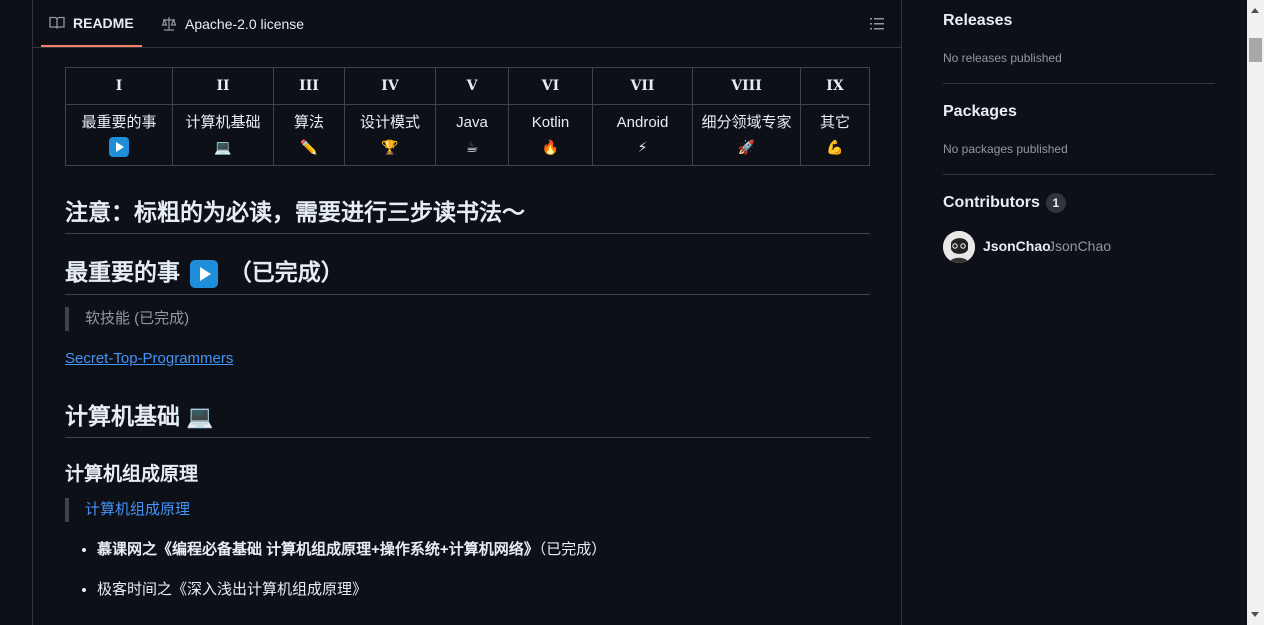 Image resolution: width=1264 pixels, height=625 pixels. I want to click on toc-link: 算法, so click(309, 122).